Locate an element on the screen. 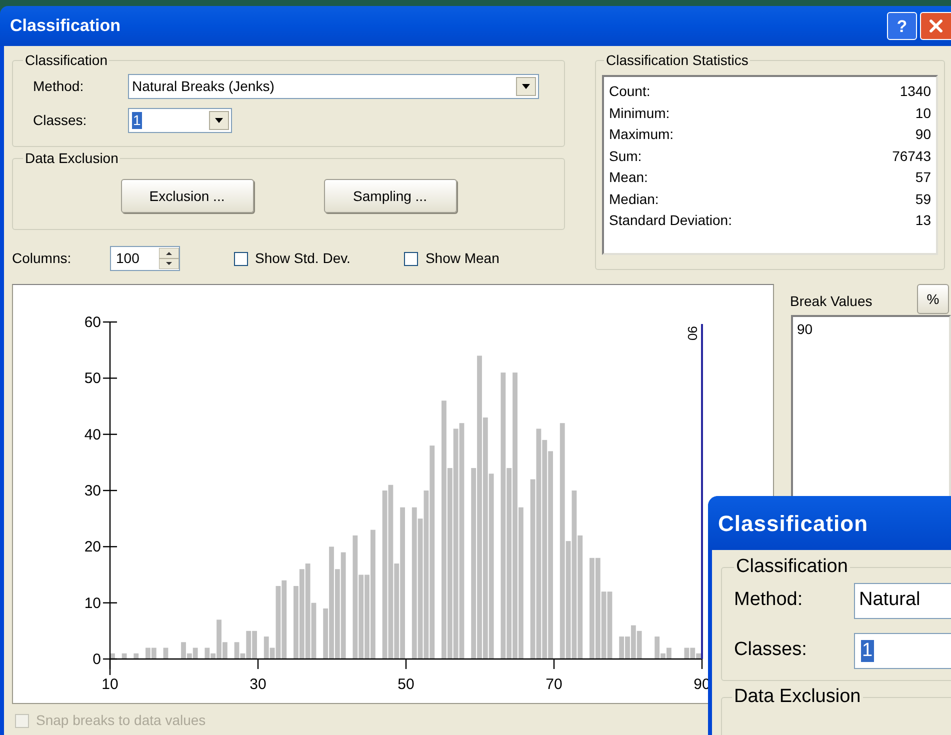 The height and width of the screenshot is (735, 951). statistic-value: 59 is located at coordinates (923, 199).